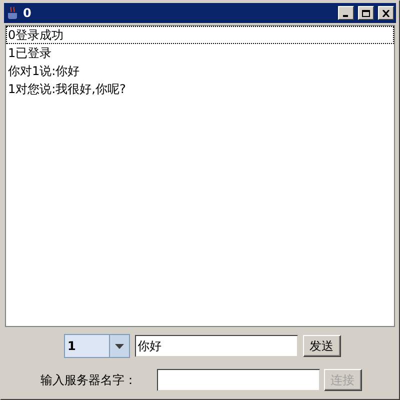 The width and height of the screenshot is (400, 400). What do you see at coordinates (71, 346) in the screenshot?
I see `recipient-value: 1` at bounding box center [71, 346].